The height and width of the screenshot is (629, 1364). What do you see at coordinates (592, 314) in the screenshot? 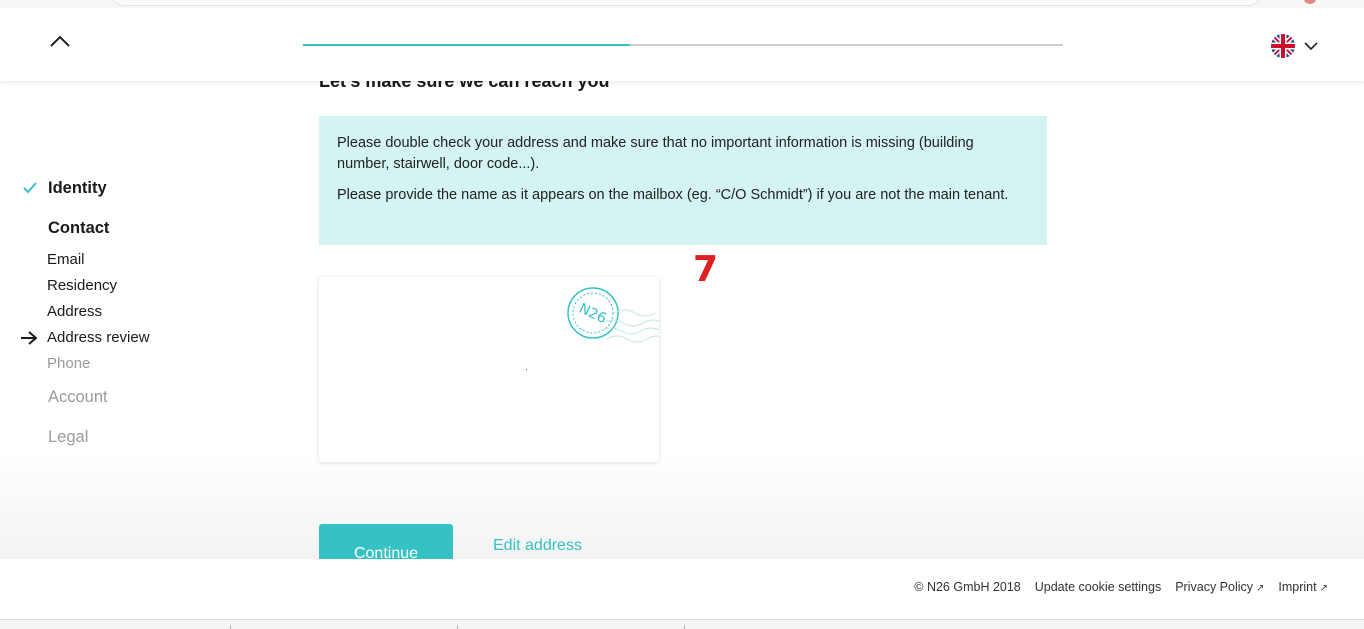
I see `stamp-text: N26` at bounding box center [592, 314].